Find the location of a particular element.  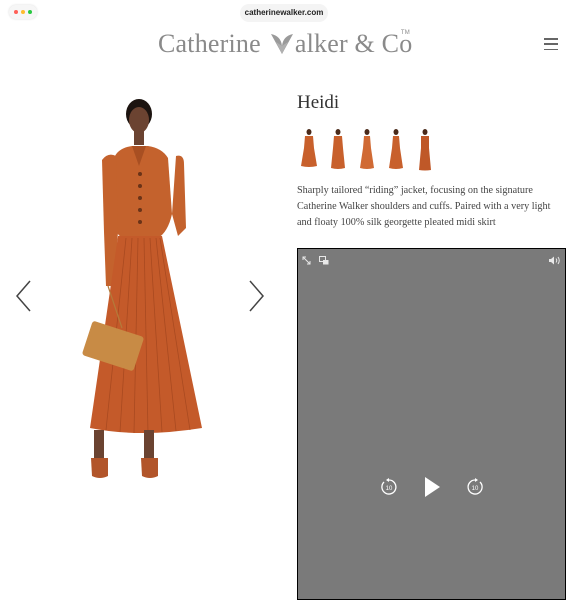

minimize-dot is located at coordinates (23, 12).